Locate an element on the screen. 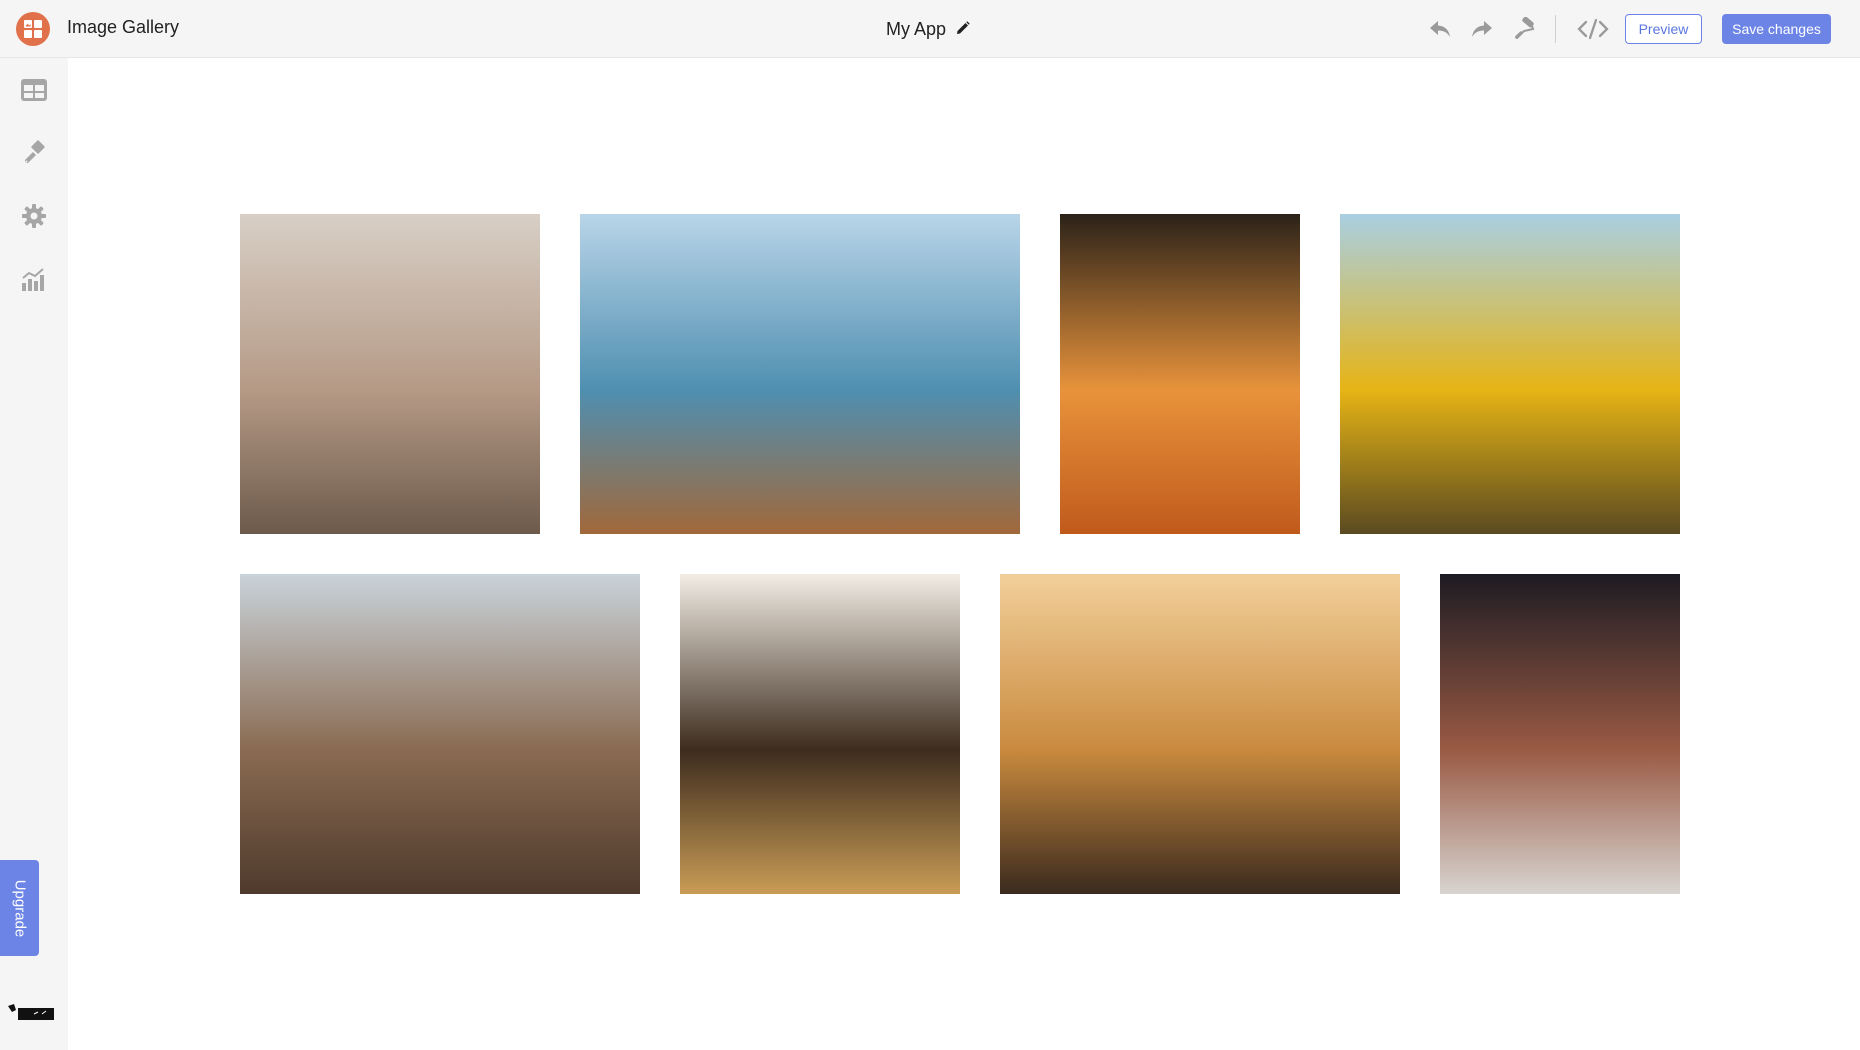 Image resolution: width=1860 pixels, height=1050 pixels. brush-icon is located at coordinates (34, 152).